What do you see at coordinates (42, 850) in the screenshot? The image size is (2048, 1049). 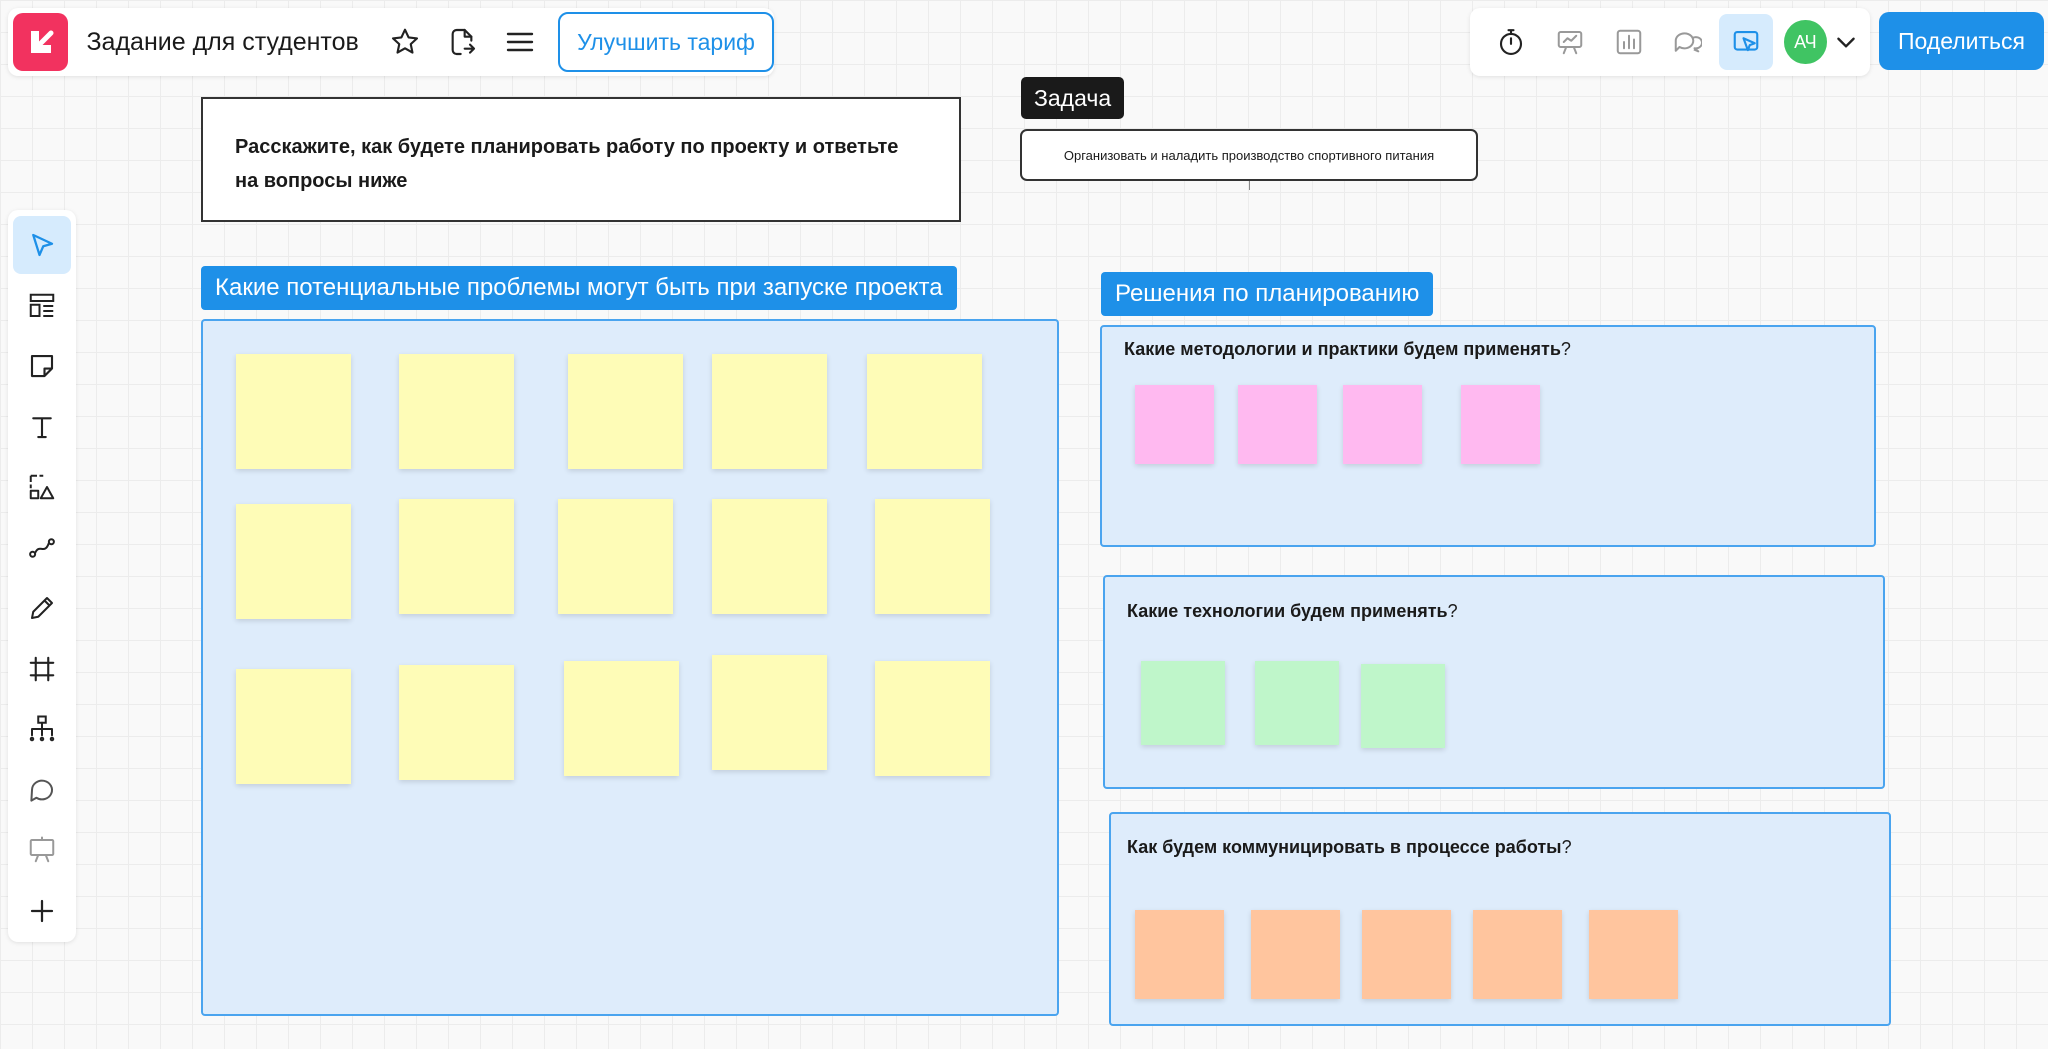 I see `presentation-tool-icon` at bounding box center [42, 850].